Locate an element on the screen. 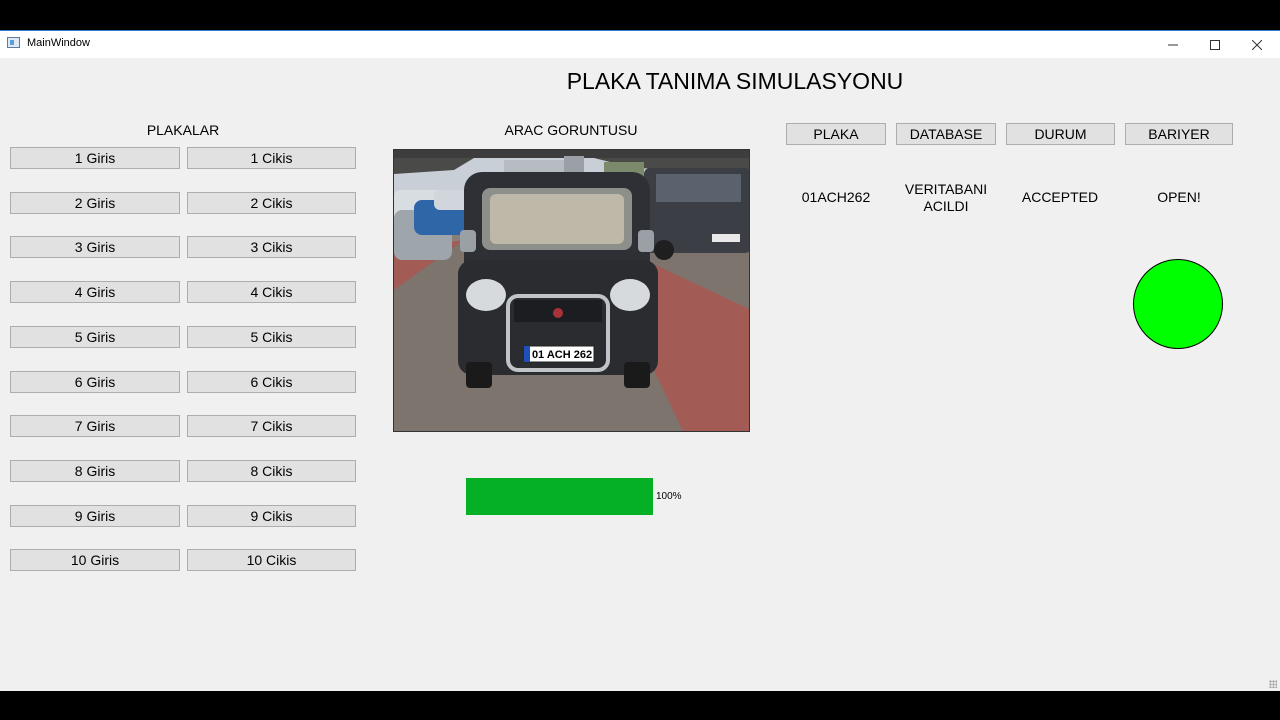 This screenshot has height=720, width=1280. plate-value: 01ACH262 is located at coordinates (836, 197).